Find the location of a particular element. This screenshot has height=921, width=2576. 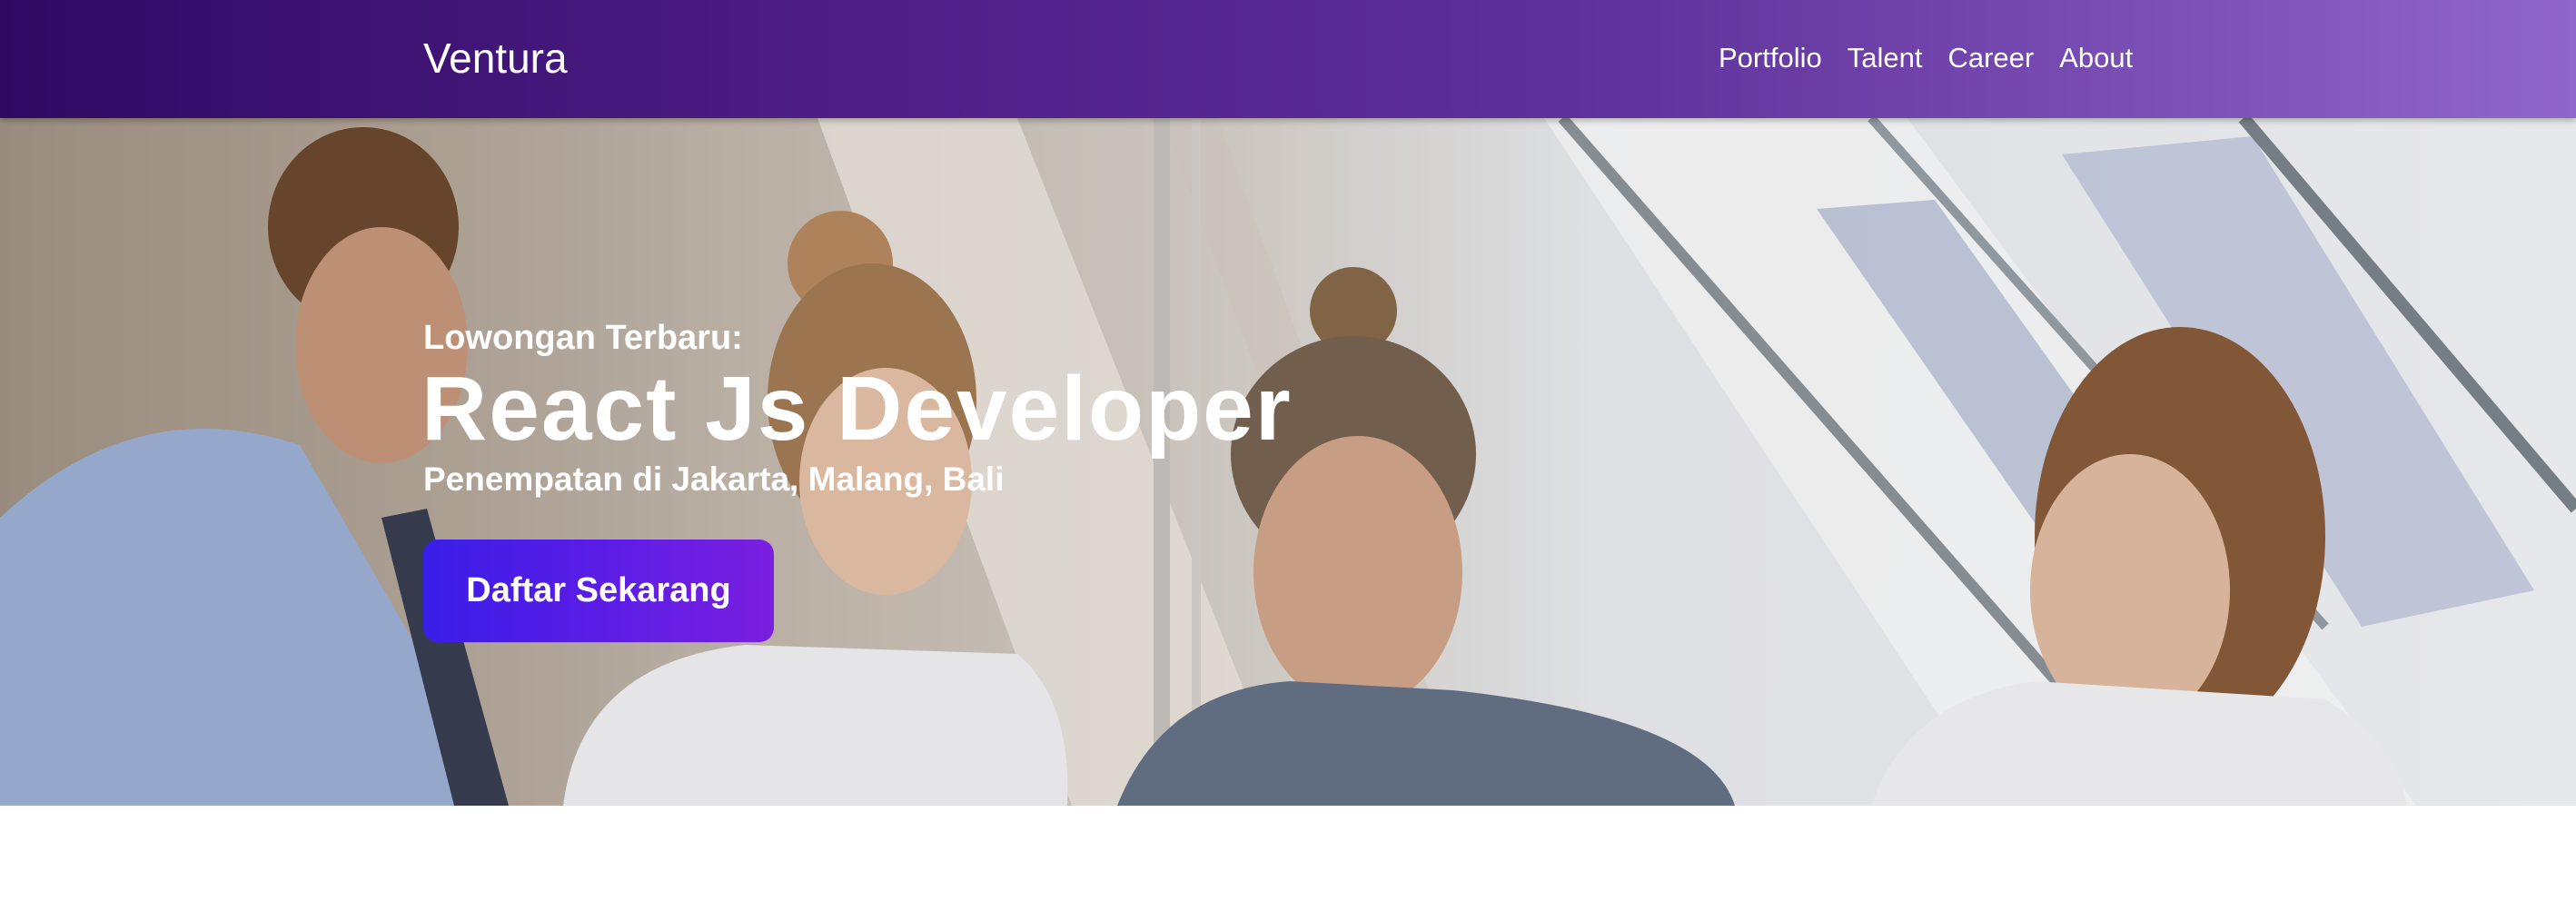

brand-logo: Ventura is located at coordinates (495, 58).